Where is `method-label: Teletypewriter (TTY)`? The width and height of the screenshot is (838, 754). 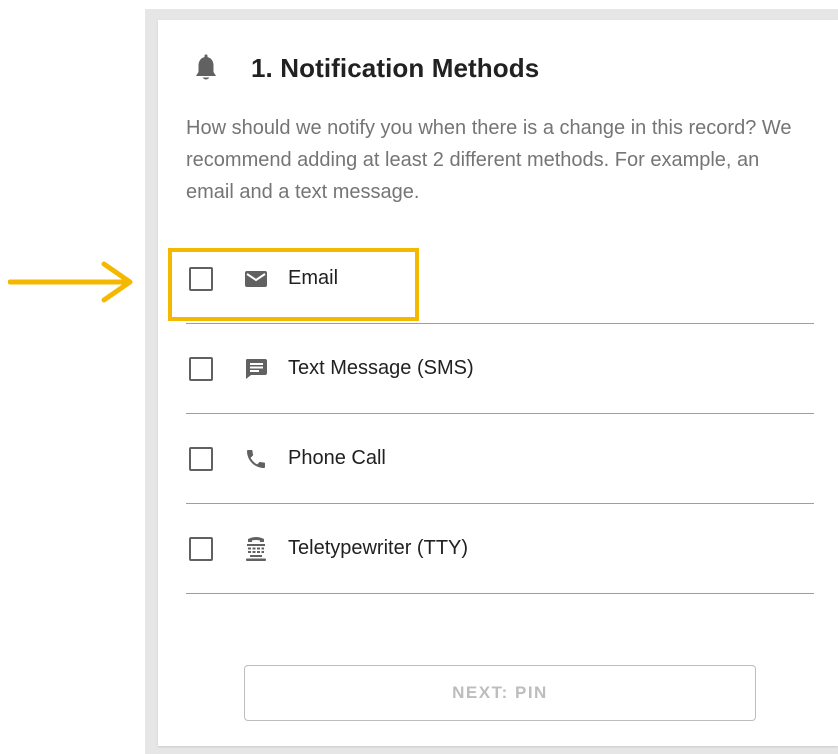
method-label: Teletypewriter (TTY) is located at coordinates (378, 548).